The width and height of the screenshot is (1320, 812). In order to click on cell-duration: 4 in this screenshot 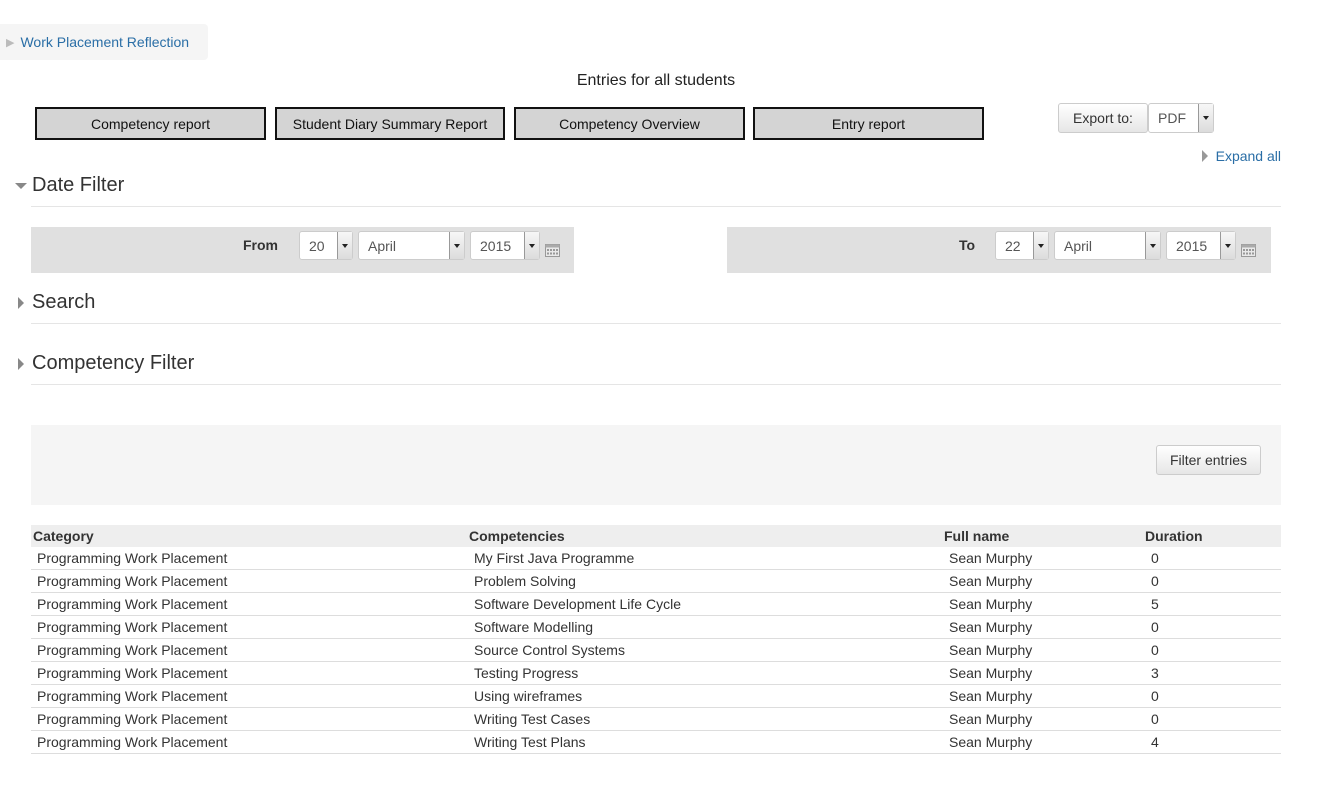, I will do `click(1155, 742)`.